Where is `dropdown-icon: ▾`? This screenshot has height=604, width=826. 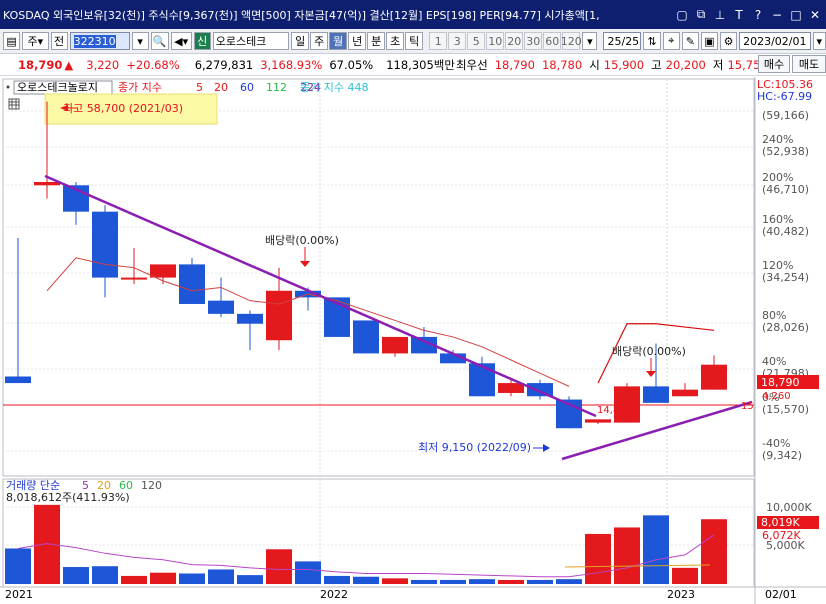 dropdown-icon: ▾ is located at coordinates (140, 41).